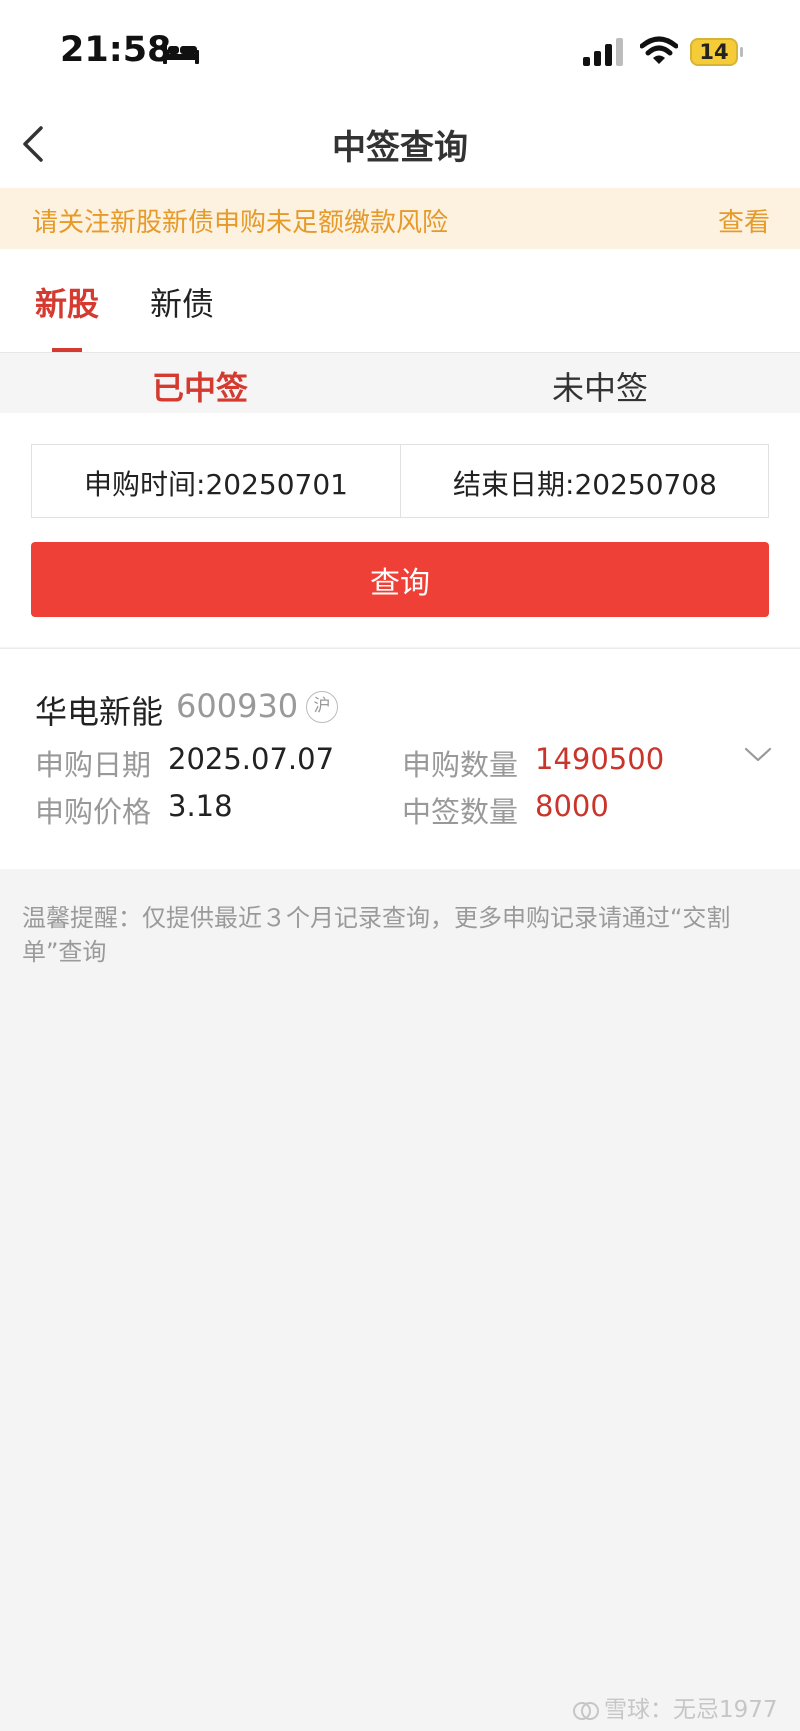 Image resolution: width=800 pixels, height=1731 pixels. I want to click on tab-new-stock: 新股, so click(67, 302).